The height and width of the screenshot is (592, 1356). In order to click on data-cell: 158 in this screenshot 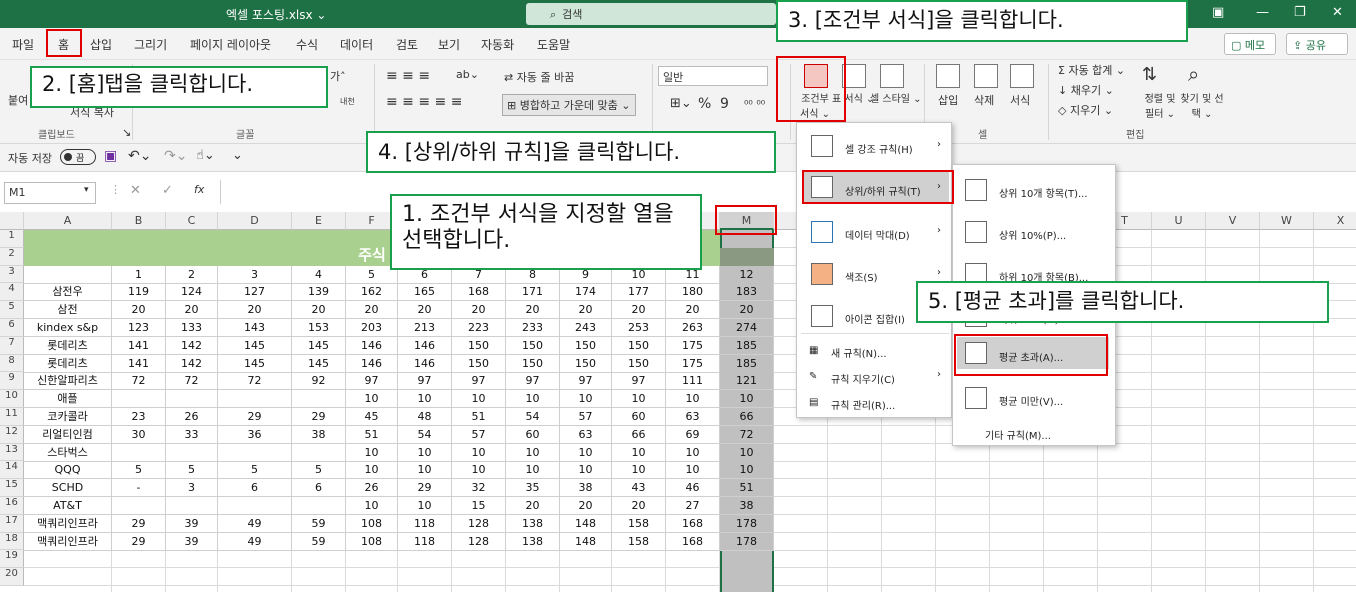, I will do `click(639, 523)`.